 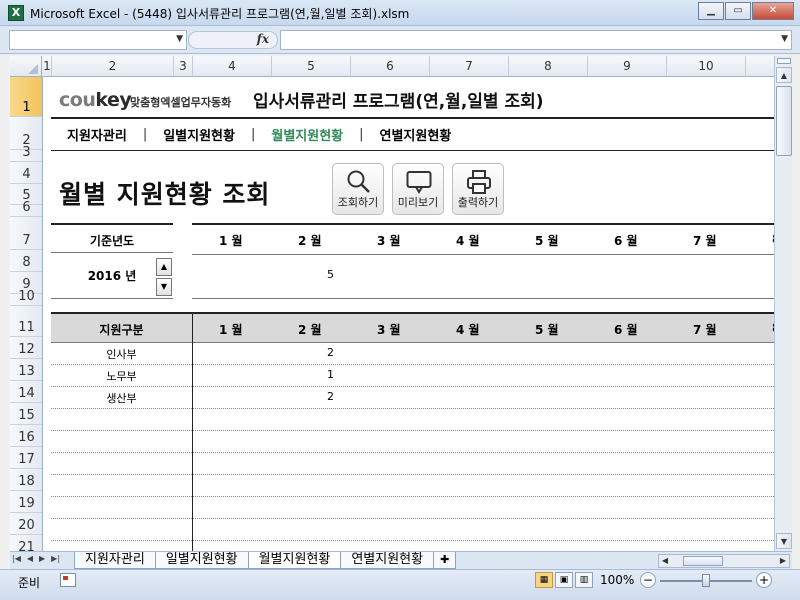 What do you see at coordinates (68, 580) in the screenshot?
I see `macro-record-icon` at bounding box center [68, 580].